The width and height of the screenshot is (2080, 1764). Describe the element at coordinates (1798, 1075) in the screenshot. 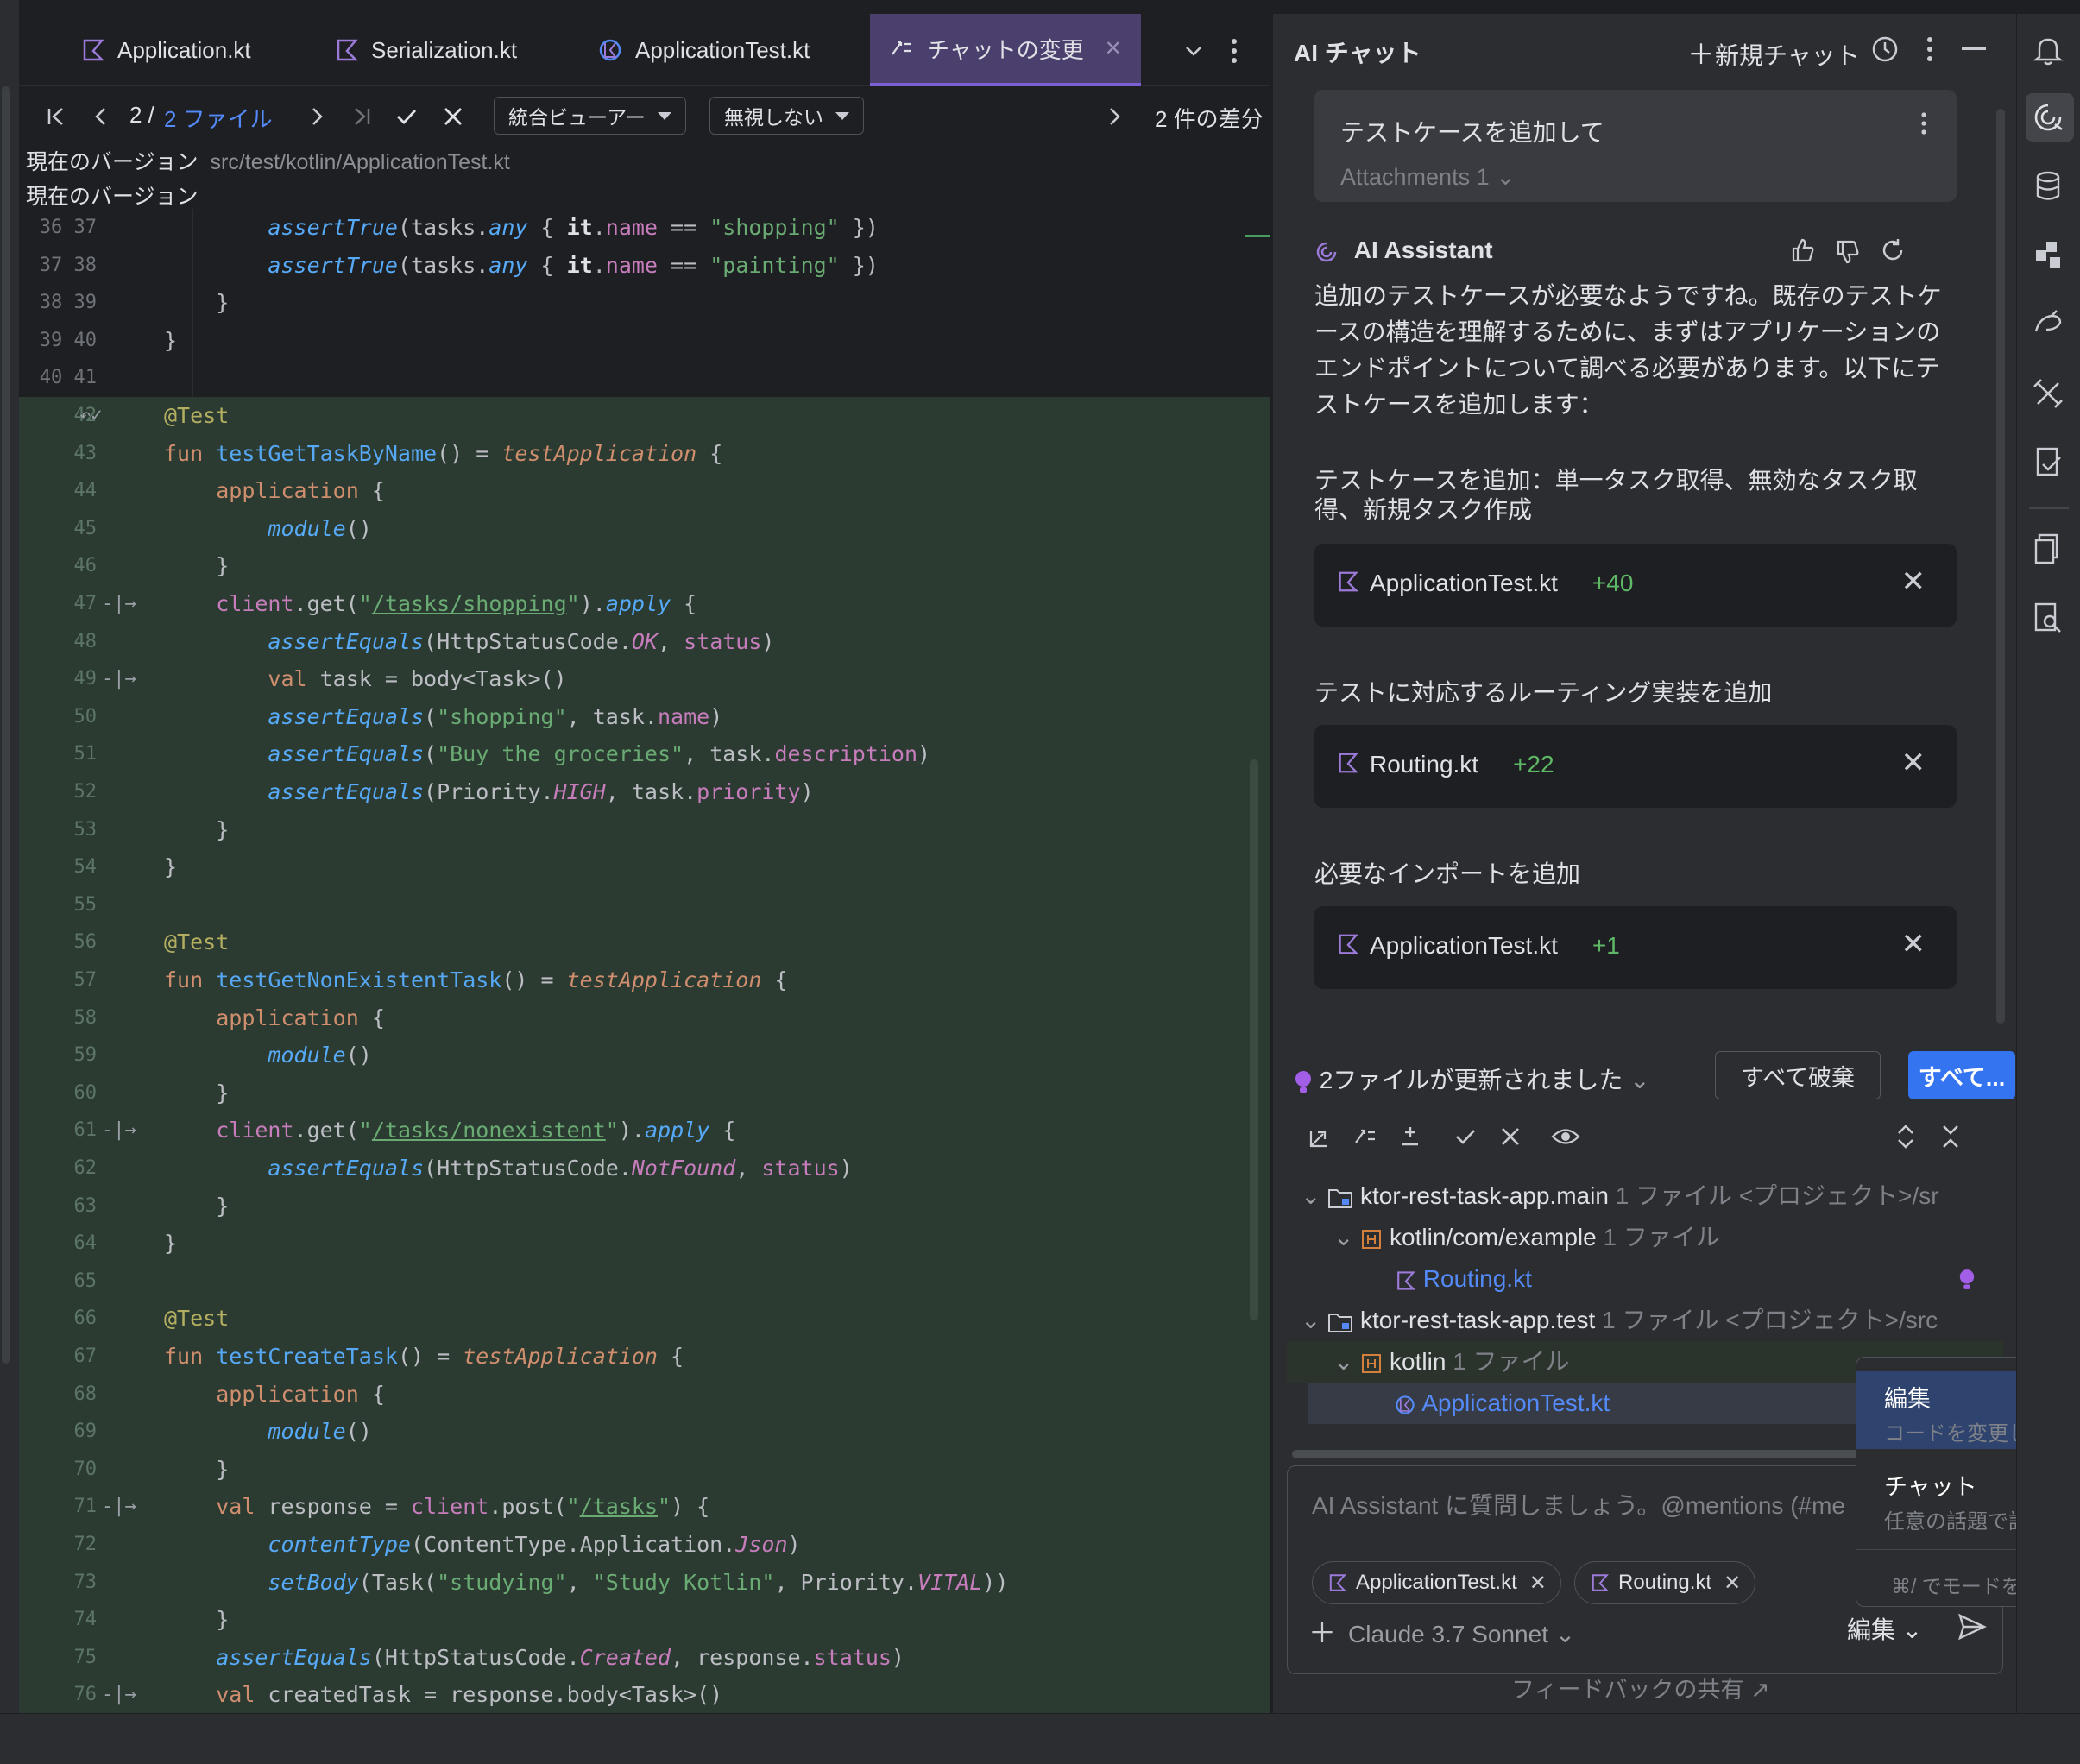

I see `discard-all-button: すべて破棄` at that location.